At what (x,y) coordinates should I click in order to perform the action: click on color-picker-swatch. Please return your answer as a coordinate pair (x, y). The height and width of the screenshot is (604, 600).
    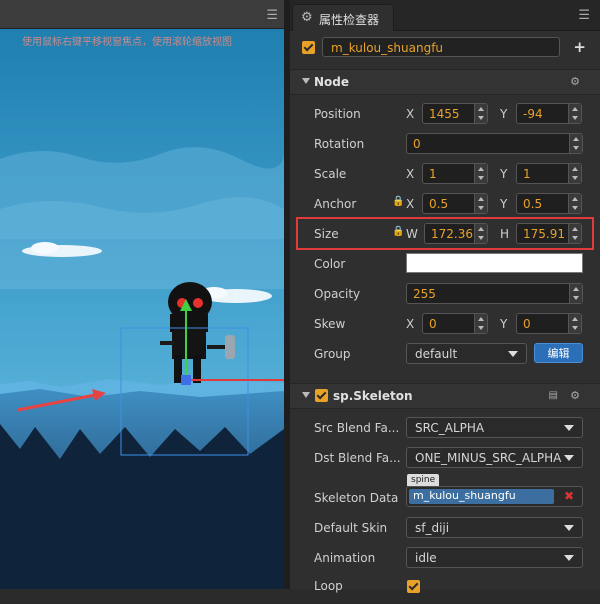
    Looking at the image, I should click on (494, 263).